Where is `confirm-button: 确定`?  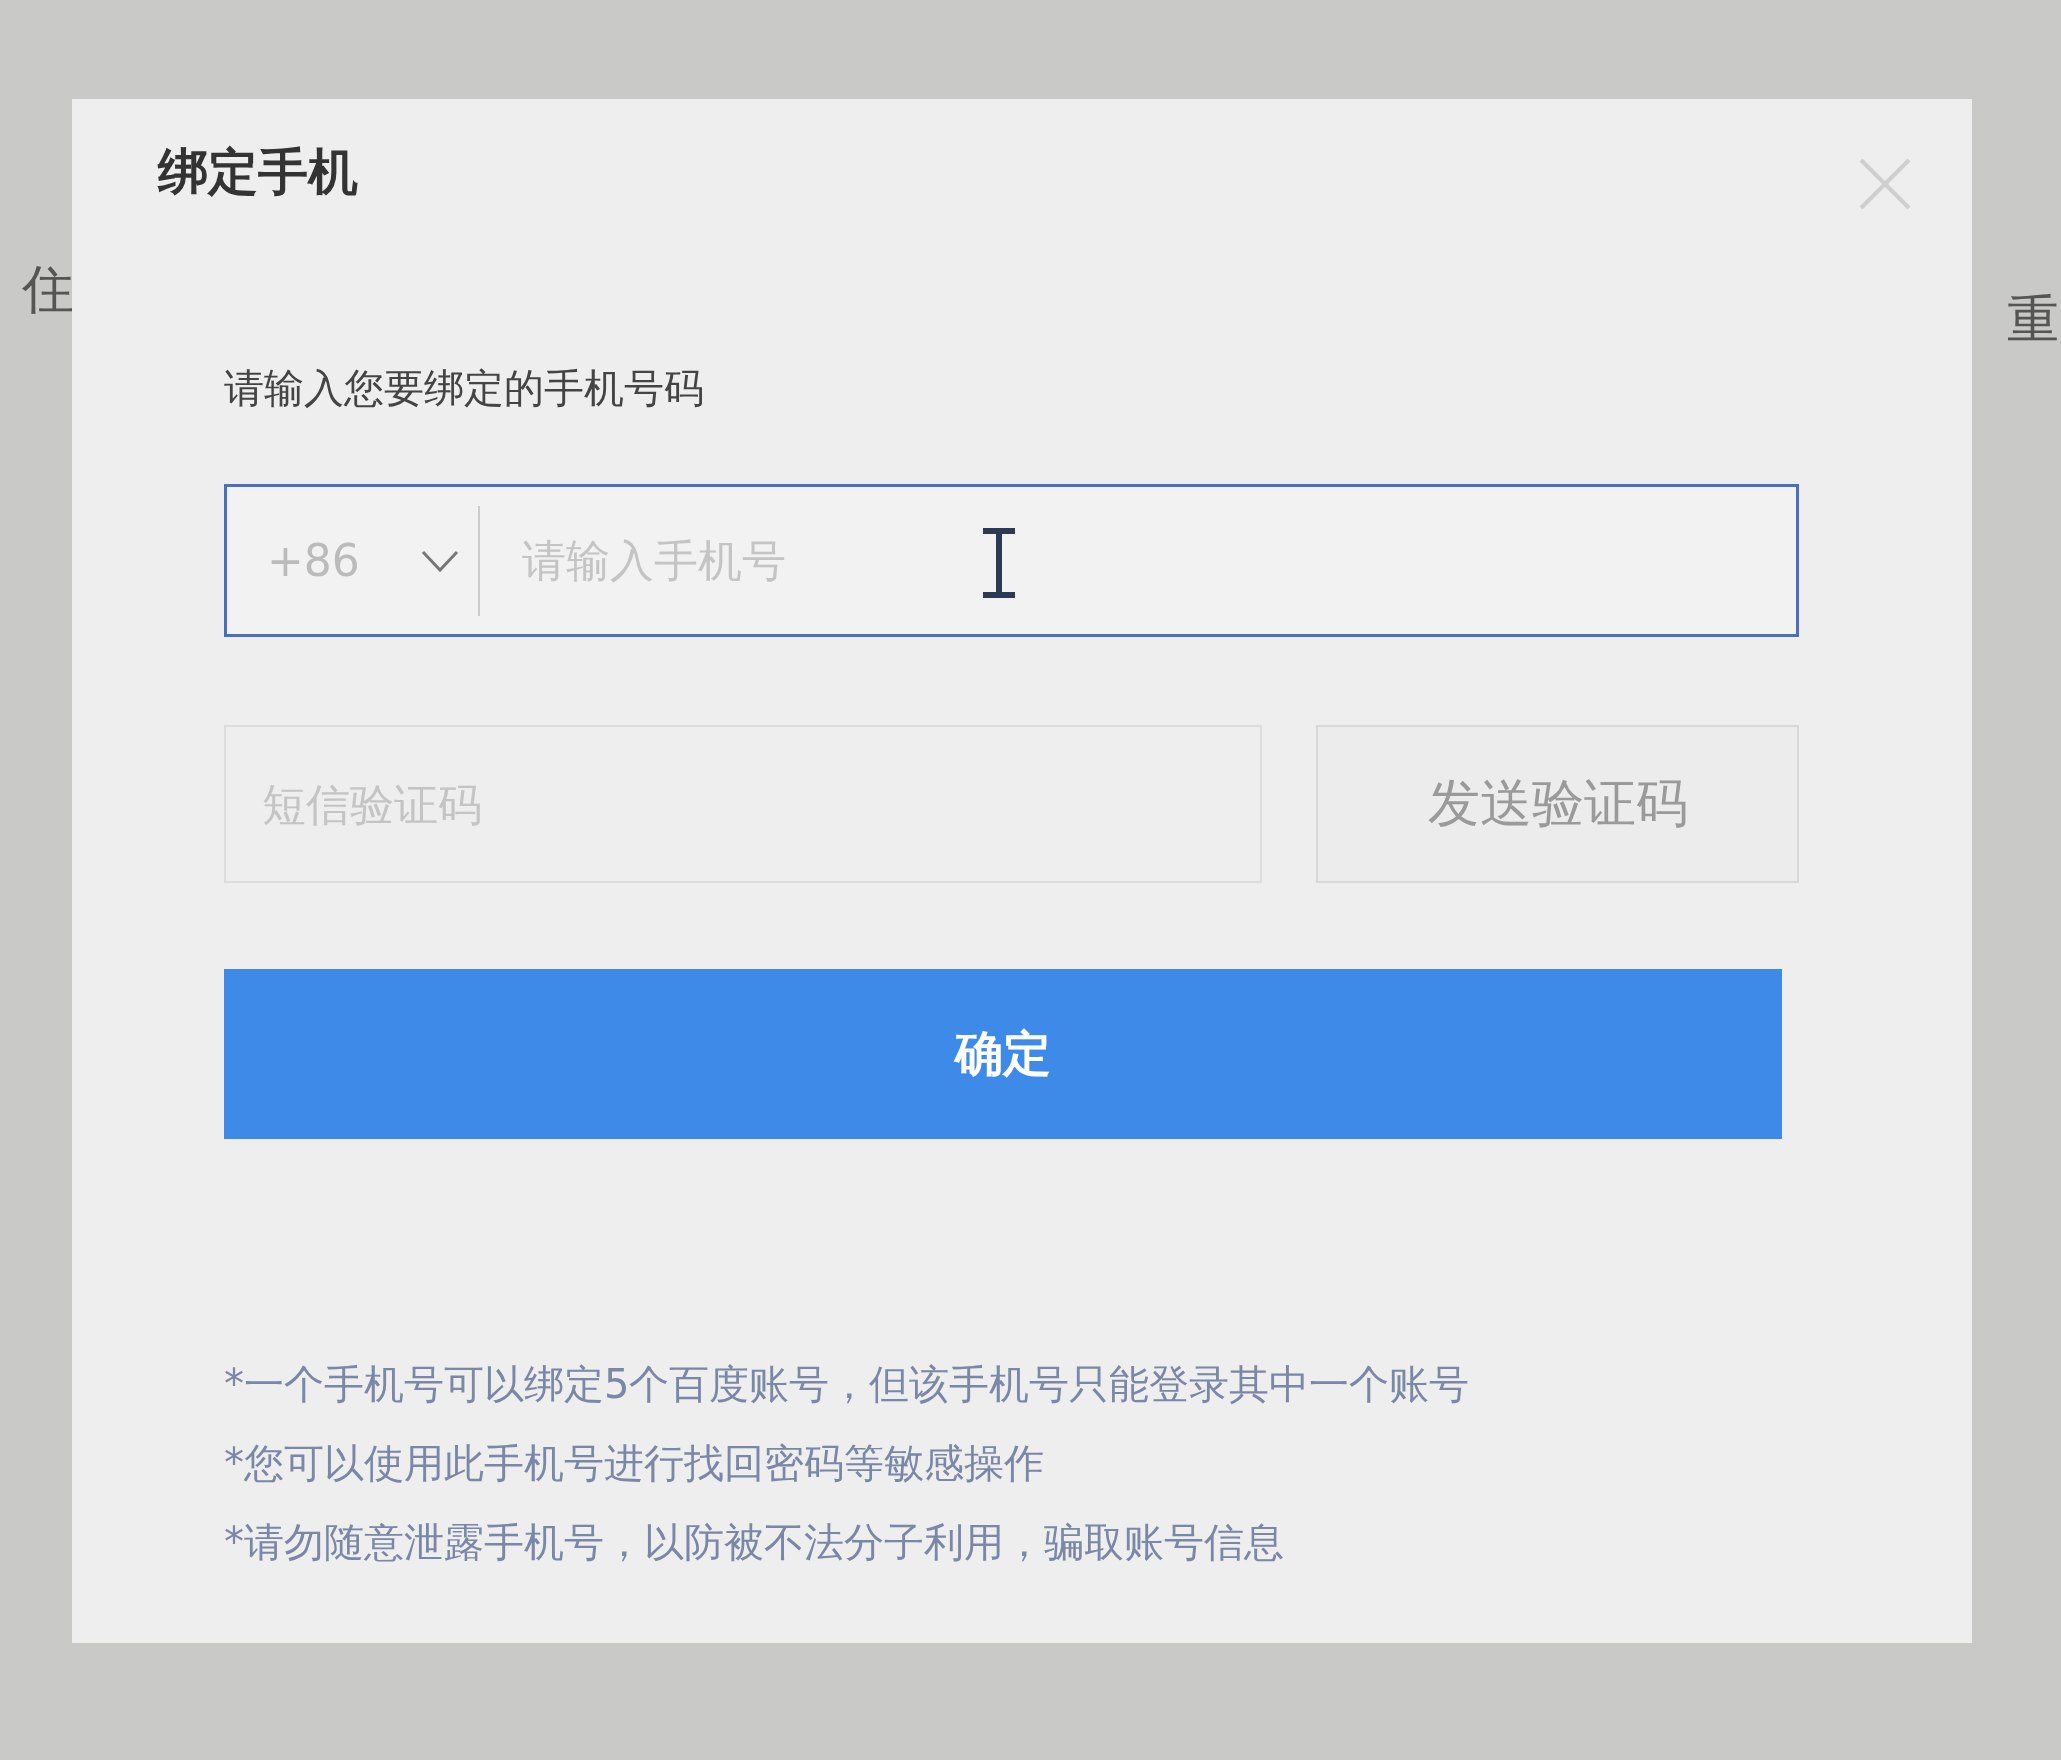
confirm-button: 确定 is located at coordinates (1003, 1054).